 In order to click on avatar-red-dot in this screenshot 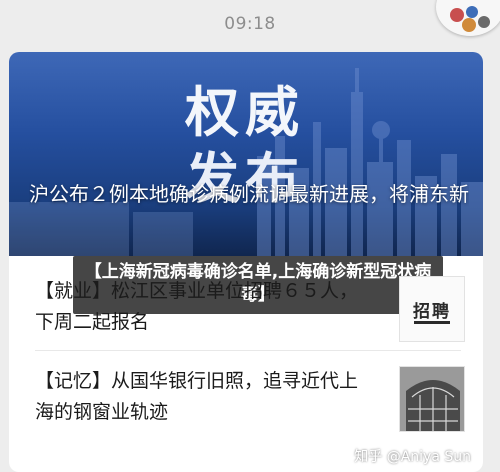, I will do `click(457, 15)`.